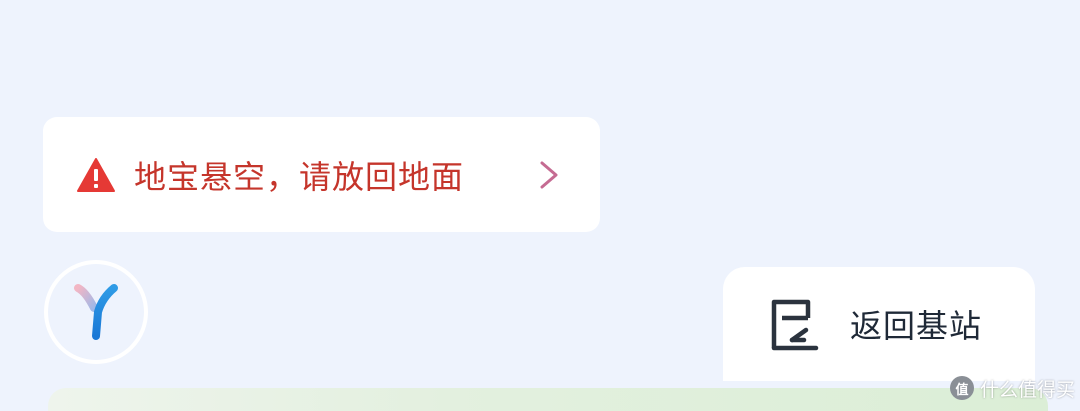 The image size is (1080, 411). Describe the element at coordinates (916, 326) in the screenshot. I see `return-to-base-label: 返回基站` at that location.